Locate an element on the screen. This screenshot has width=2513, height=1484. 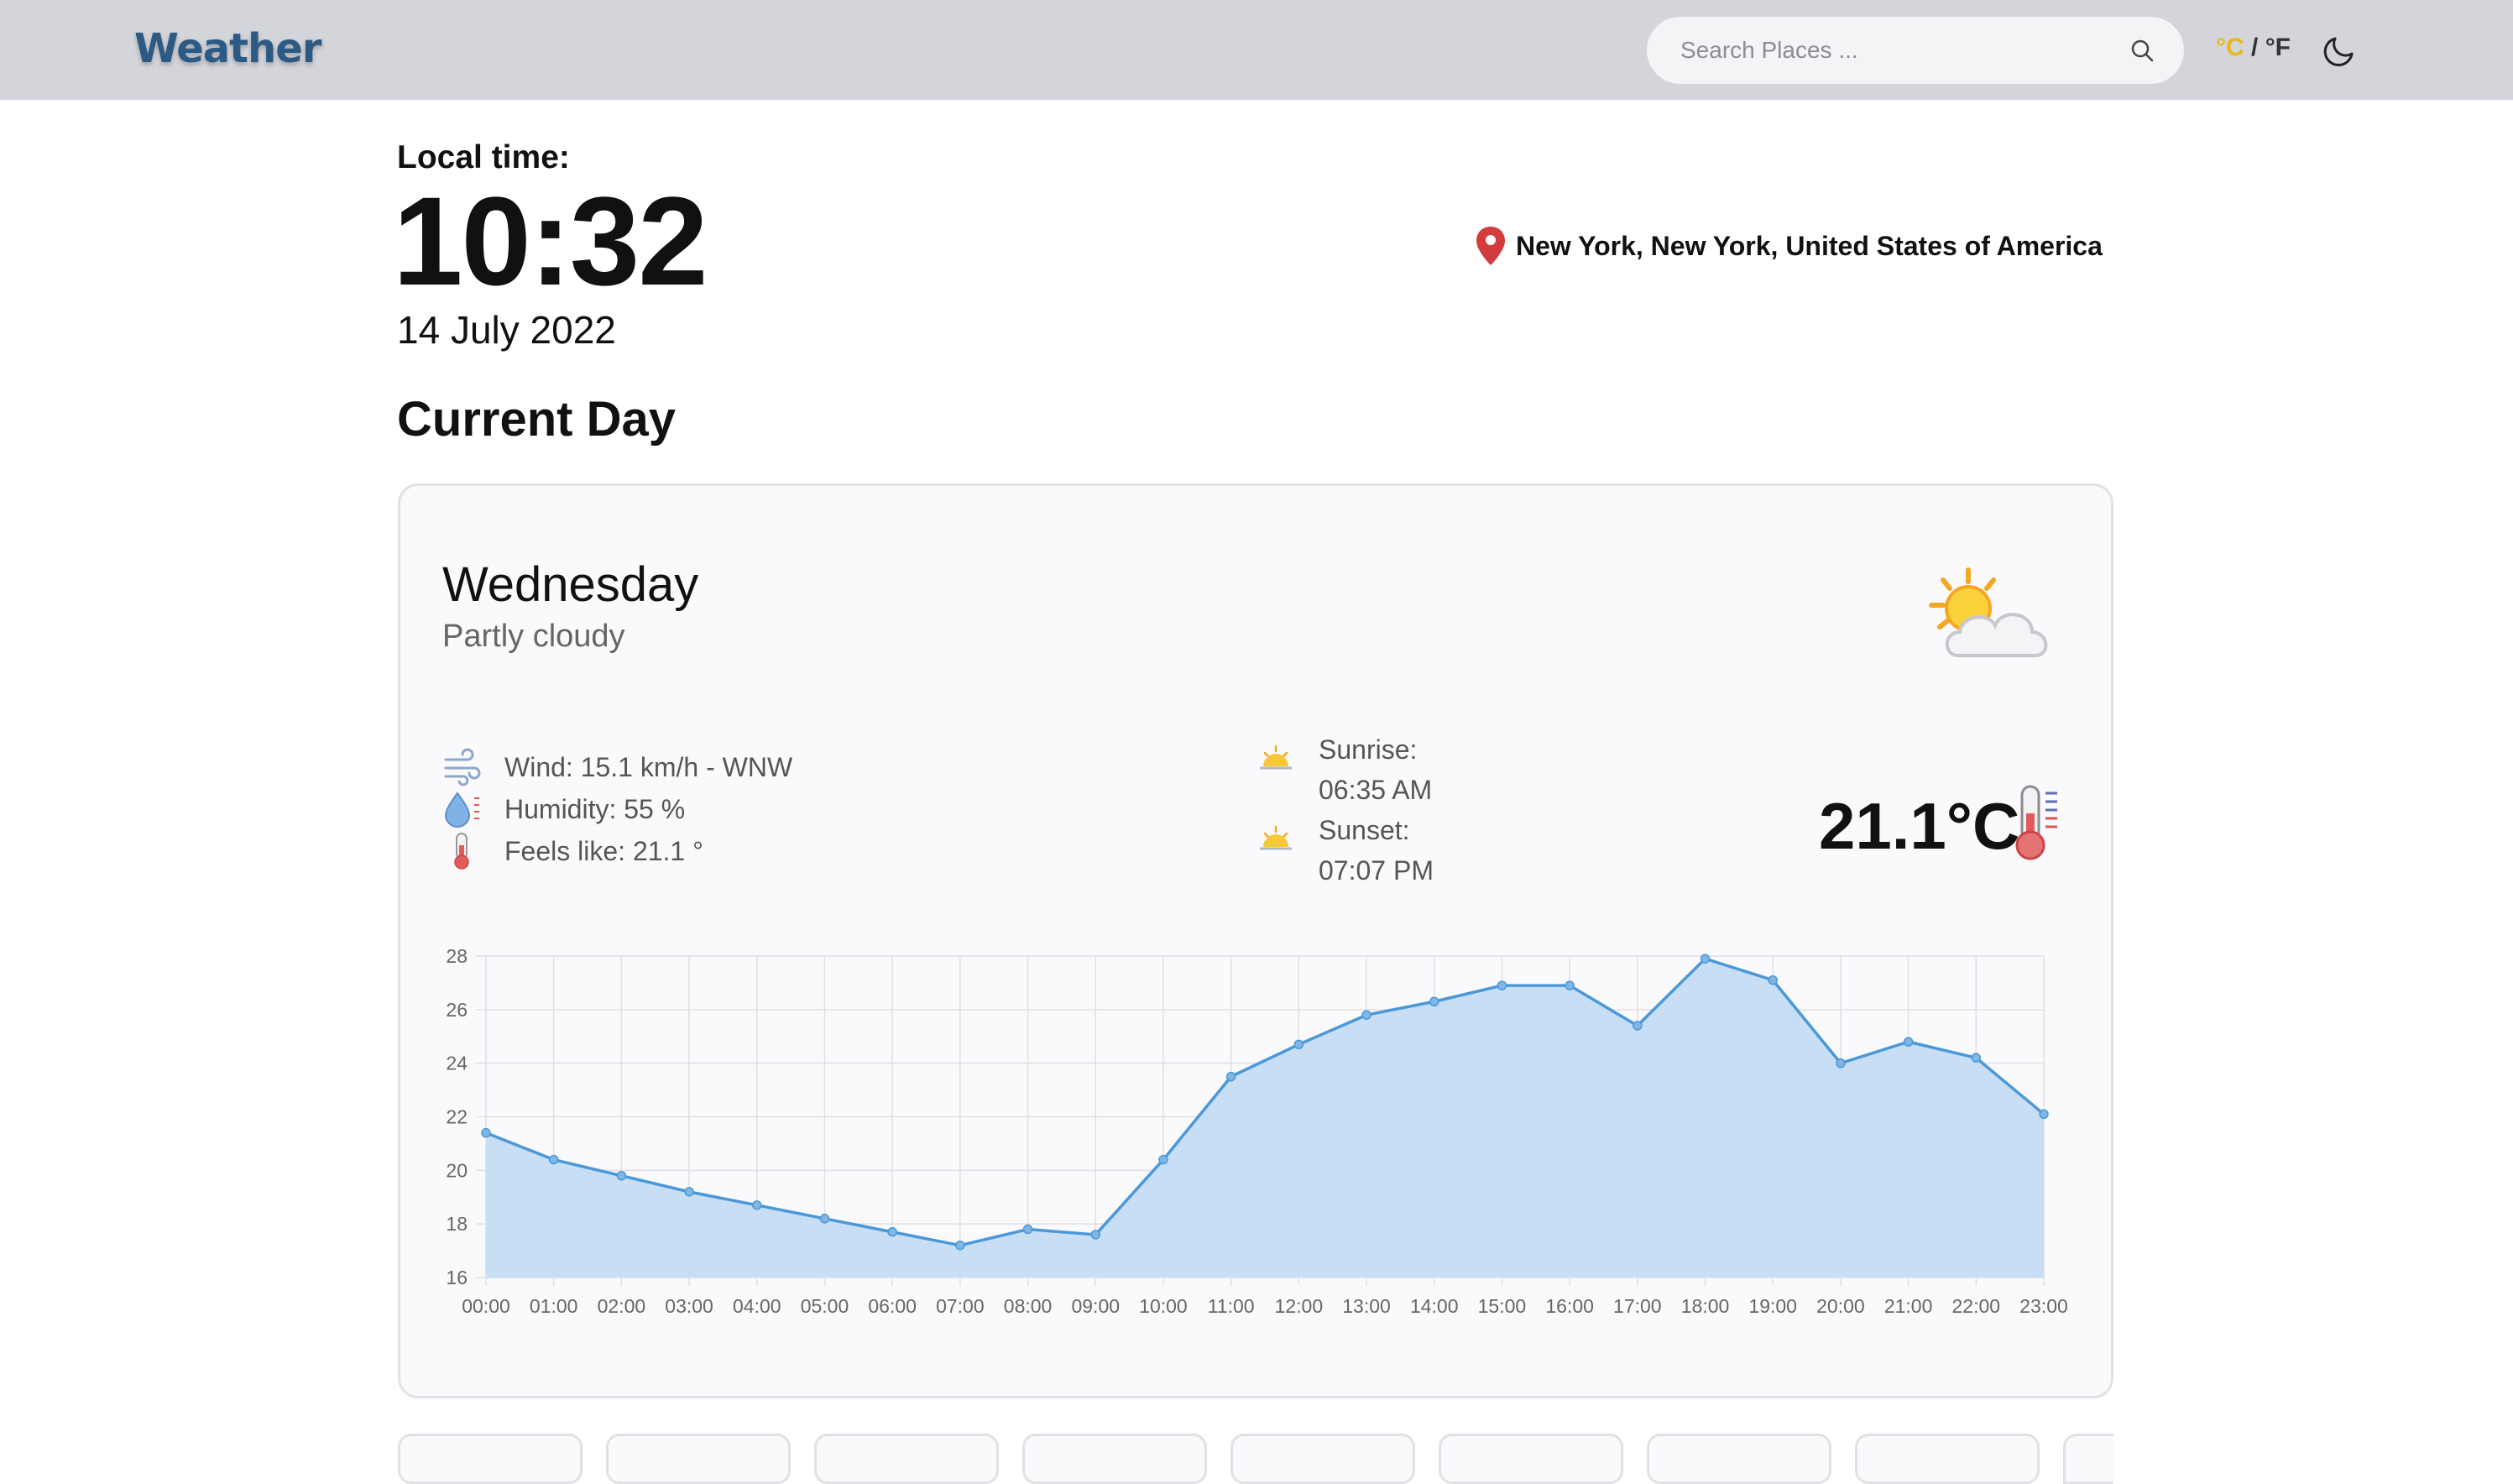
local-date: 14 July 2022 is located at coordinates (506, 330).